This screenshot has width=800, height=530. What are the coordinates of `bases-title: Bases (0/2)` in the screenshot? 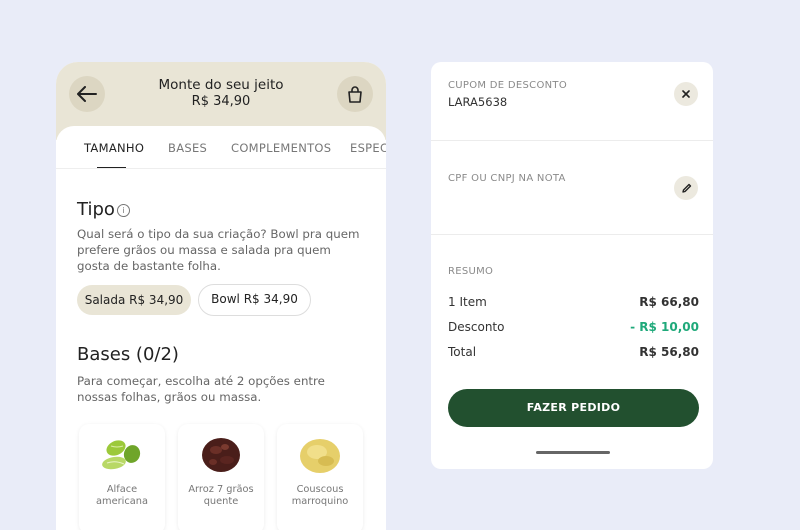 It's located at (128, 354).